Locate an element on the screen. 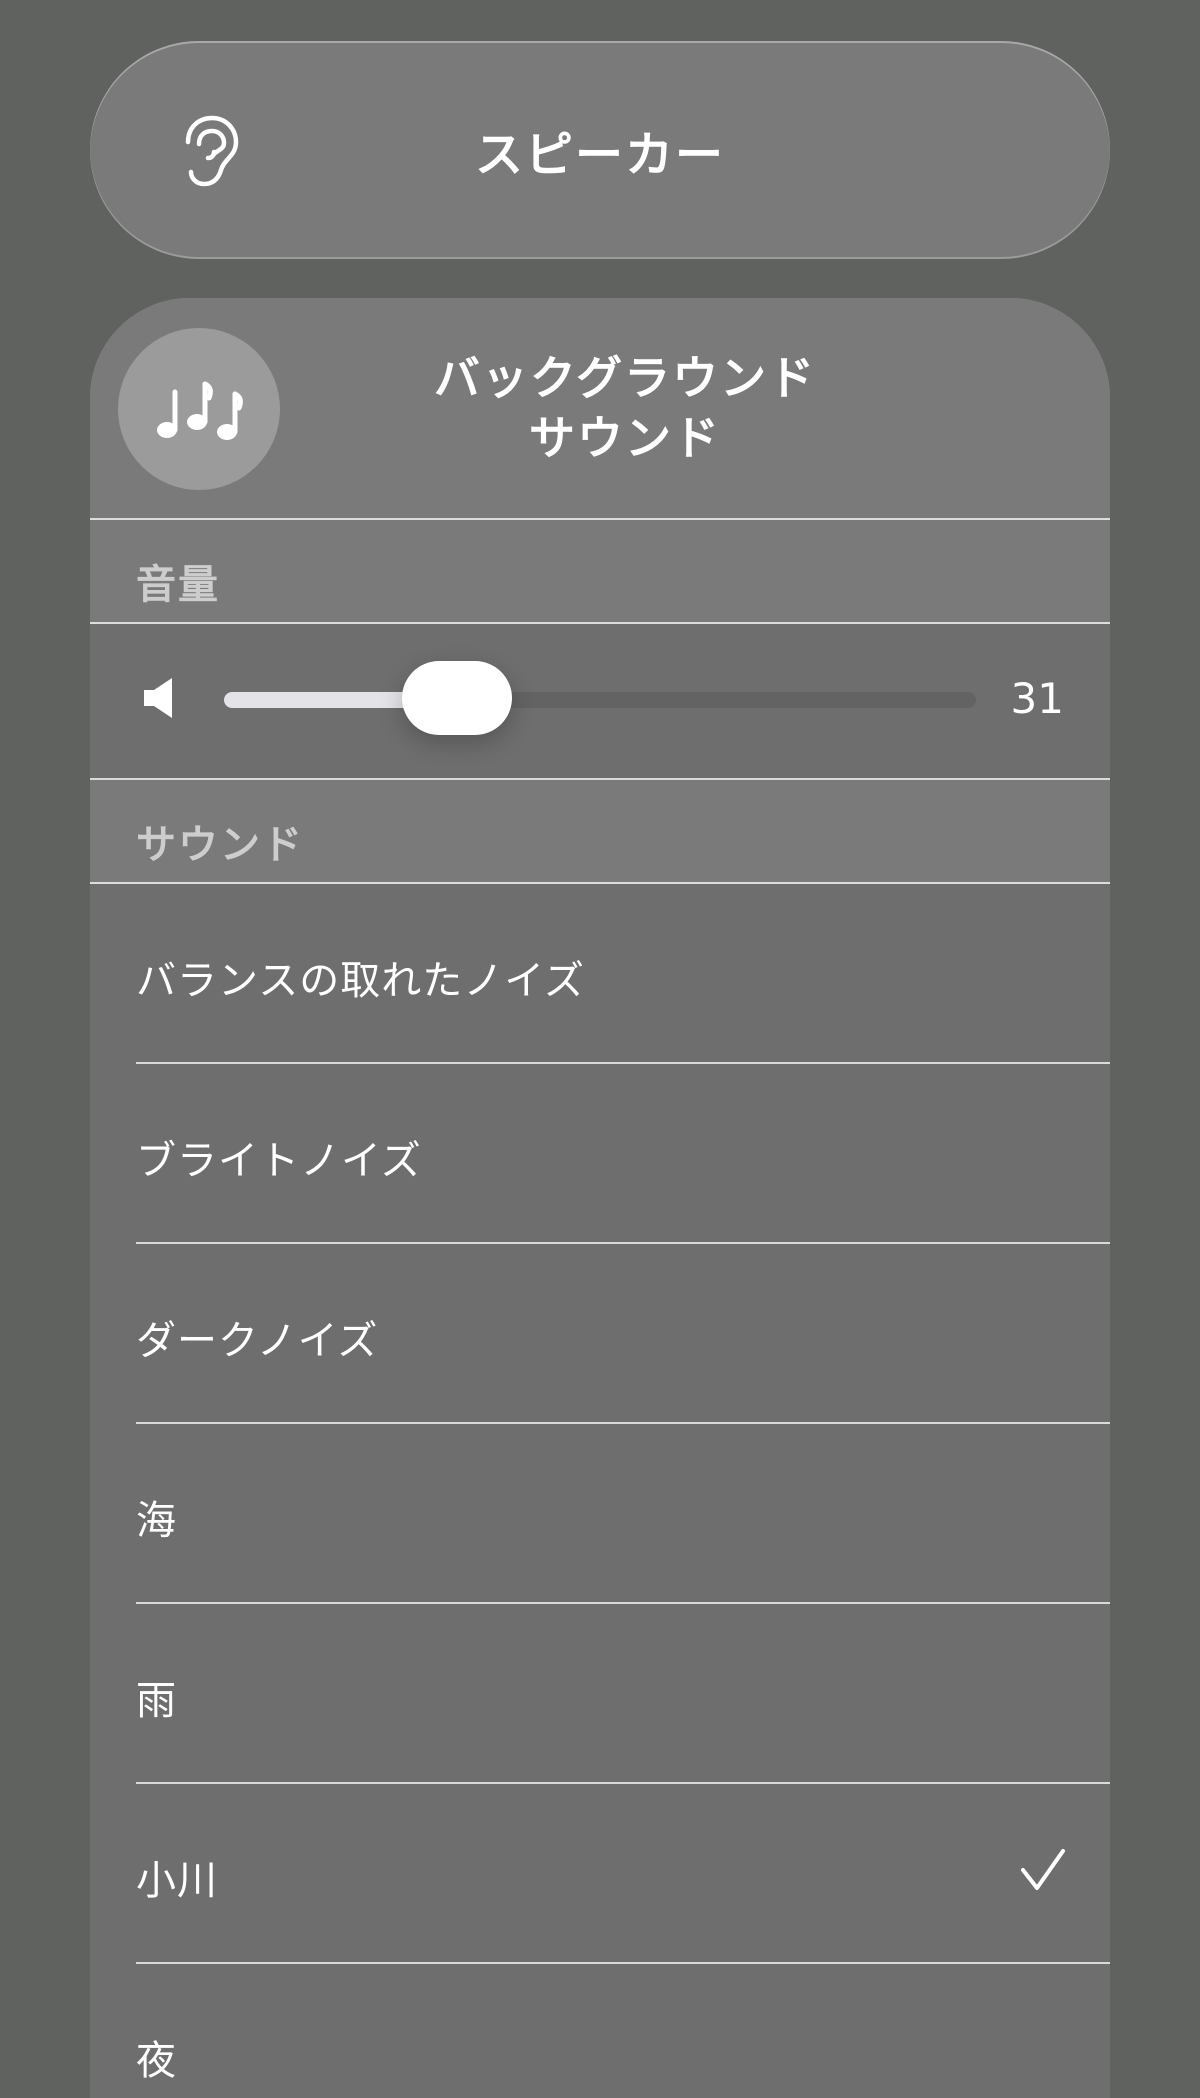 The height and width of the screenshot is (2098, 1200). sound-item-label: 夜 is located at coordinates (156, 2061).